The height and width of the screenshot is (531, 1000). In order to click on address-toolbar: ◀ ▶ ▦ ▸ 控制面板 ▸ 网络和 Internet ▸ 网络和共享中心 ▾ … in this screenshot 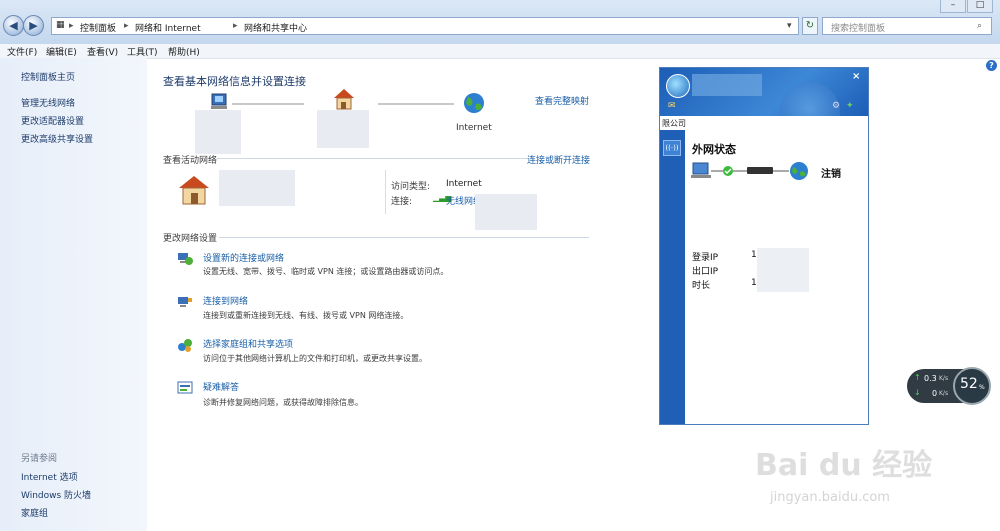, I will do `click(500, 22)`.